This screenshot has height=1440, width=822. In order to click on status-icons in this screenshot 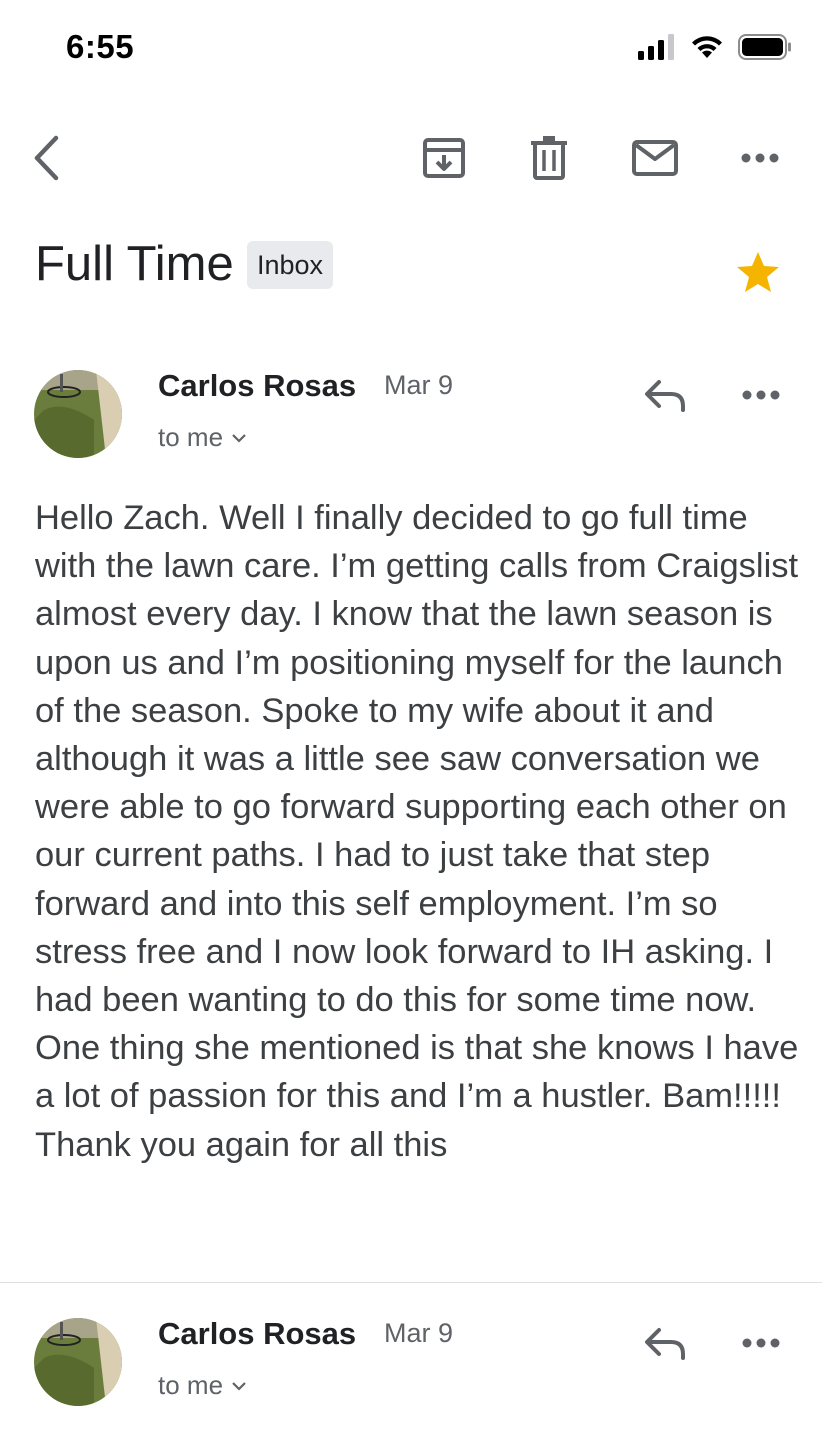, I will do `click(715, 47)`.